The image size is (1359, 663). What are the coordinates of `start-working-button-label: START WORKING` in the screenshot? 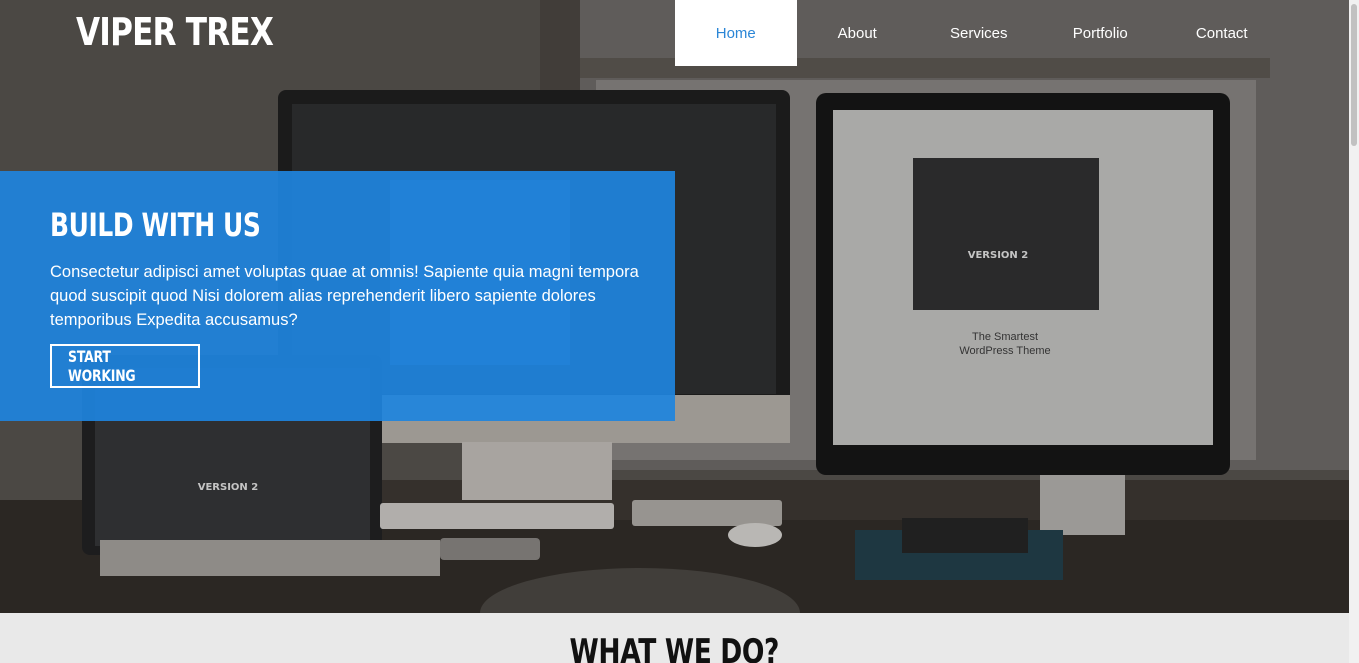 It's located at (102, 366).